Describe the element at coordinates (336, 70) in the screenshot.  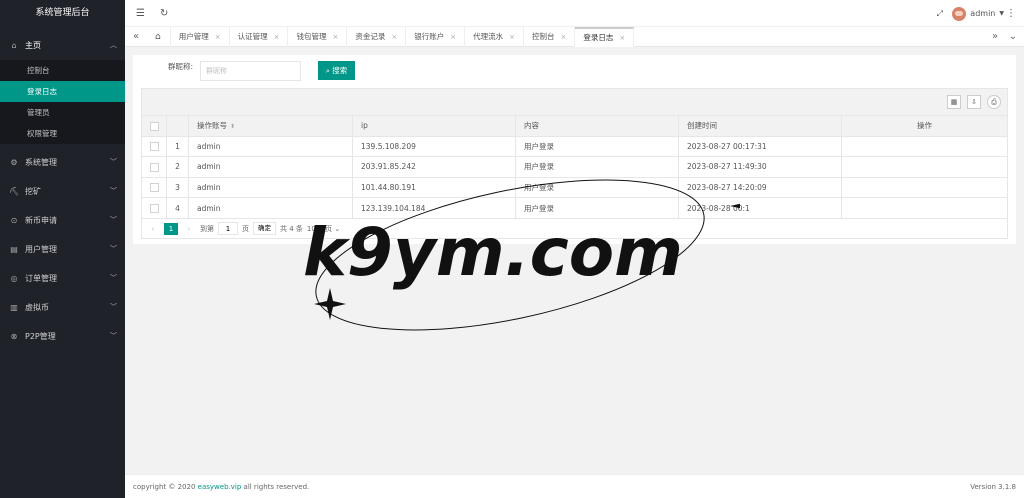
I see `search-button: ⌕ 搜索` at that location.